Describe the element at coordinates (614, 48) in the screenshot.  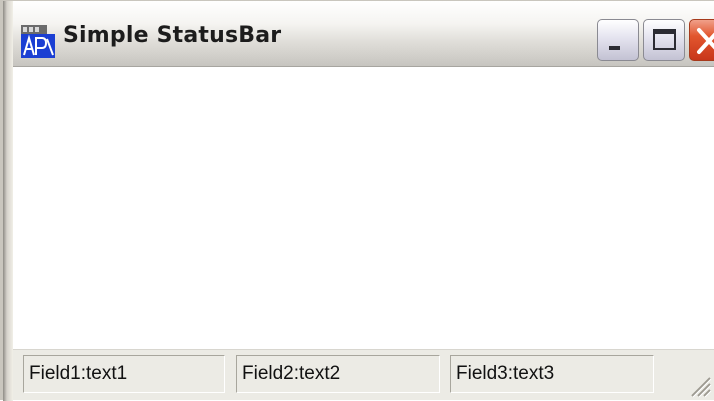
I see `minimize-icon` at that location.